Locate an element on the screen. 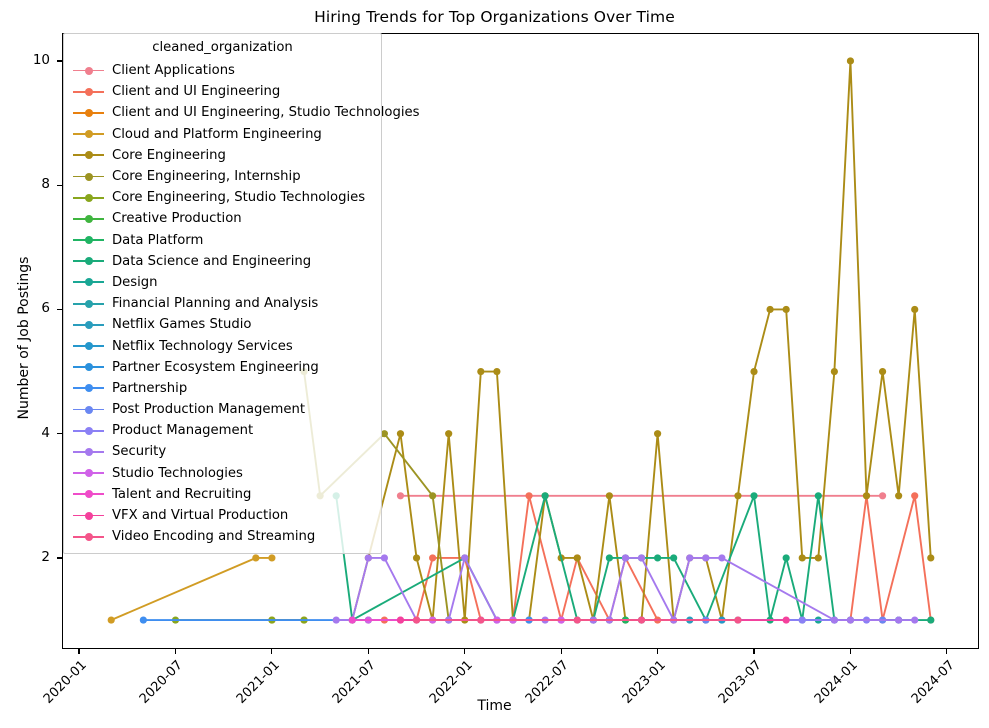 Image resolution: width=989 pixels, height=728 pixels. legend-item-label: Core Engineering is located at coordinates (169, 155).